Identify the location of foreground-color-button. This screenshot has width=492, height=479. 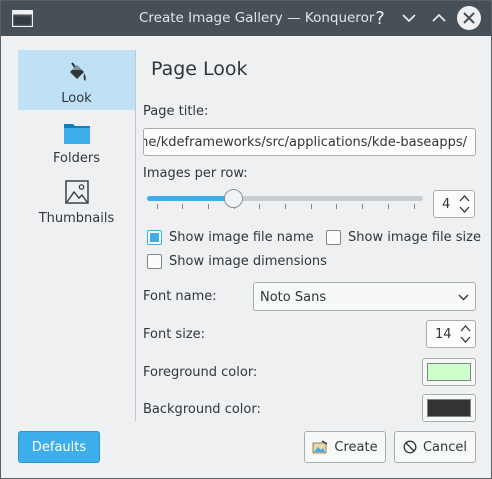
(449, 372).